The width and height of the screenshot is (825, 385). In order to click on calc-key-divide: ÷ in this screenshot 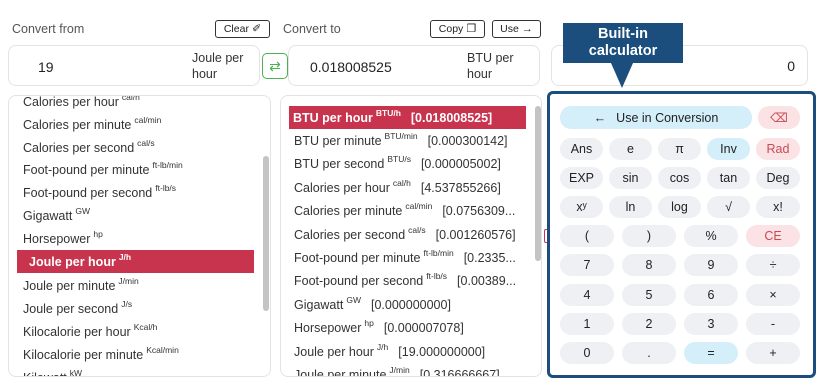, I will do `click(773, 265)`.